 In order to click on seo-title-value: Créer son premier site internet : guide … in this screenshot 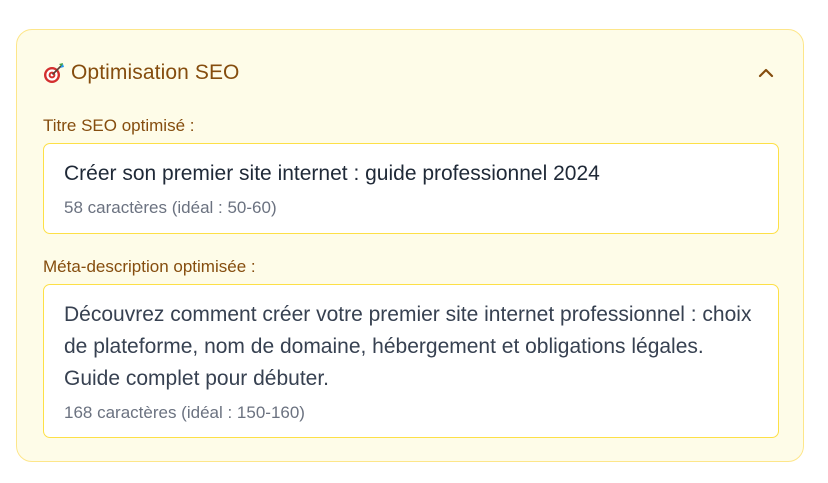, I will do `click(332, 173)`.